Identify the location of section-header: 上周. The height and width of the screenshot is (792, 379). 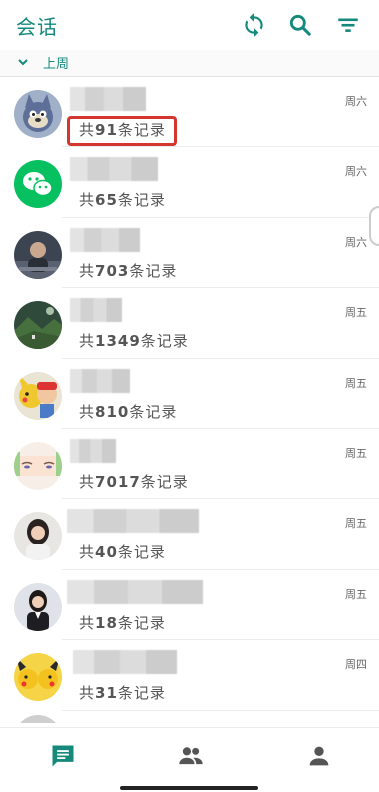
(189, 63).